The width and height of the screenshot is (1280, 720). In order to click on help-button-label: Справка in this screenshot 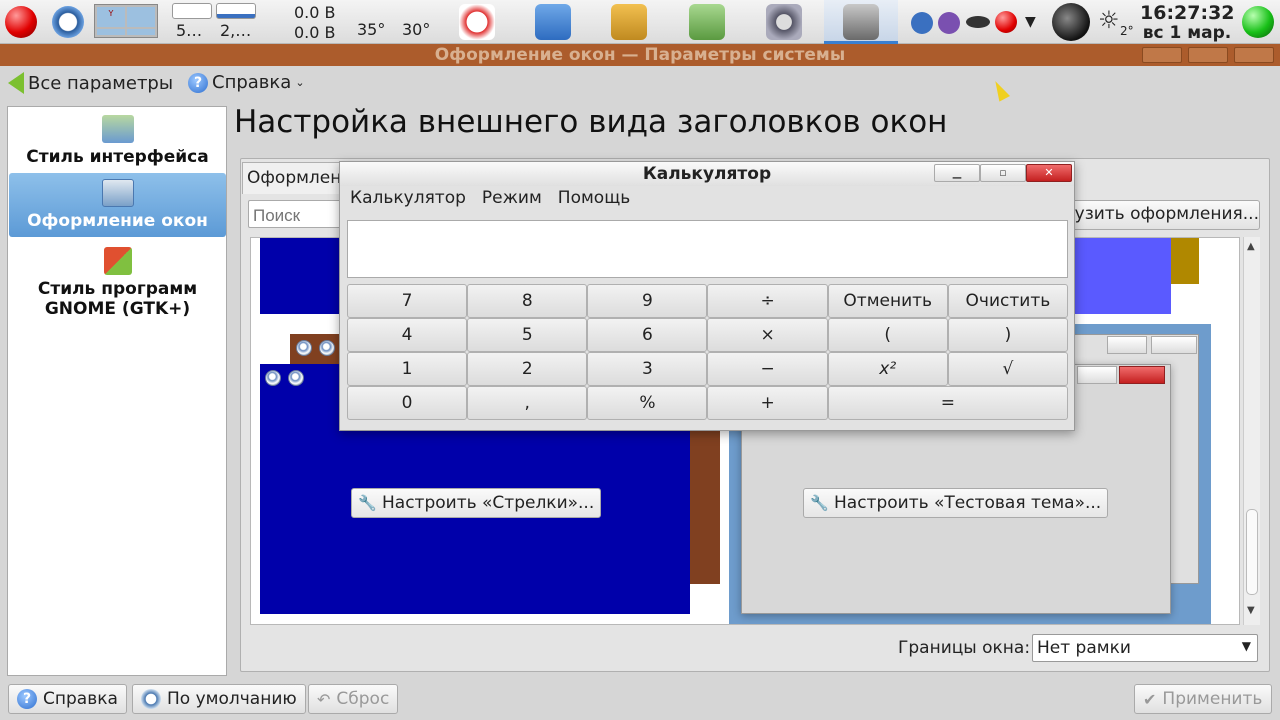, I will do `click(80, 699)`.